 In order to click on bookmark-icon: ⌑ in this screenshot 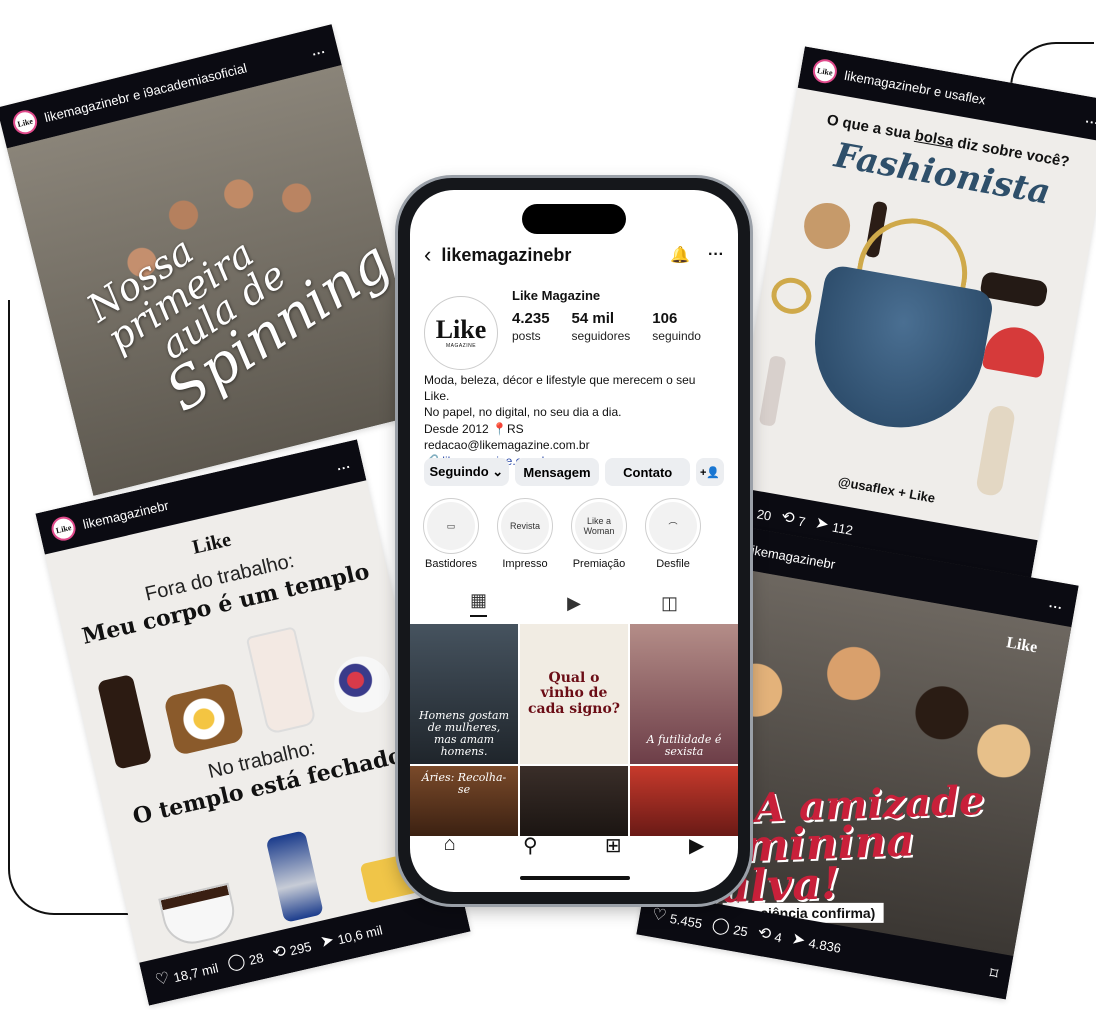, I will do `click(993, 974)`.